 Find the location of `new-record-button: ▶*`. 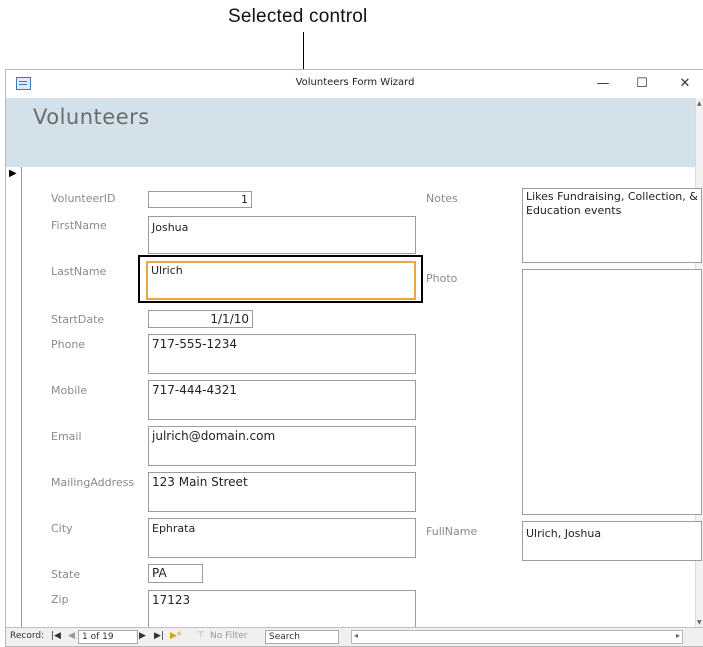

new-record-button: ▶* is located at coordinates (175, 636).